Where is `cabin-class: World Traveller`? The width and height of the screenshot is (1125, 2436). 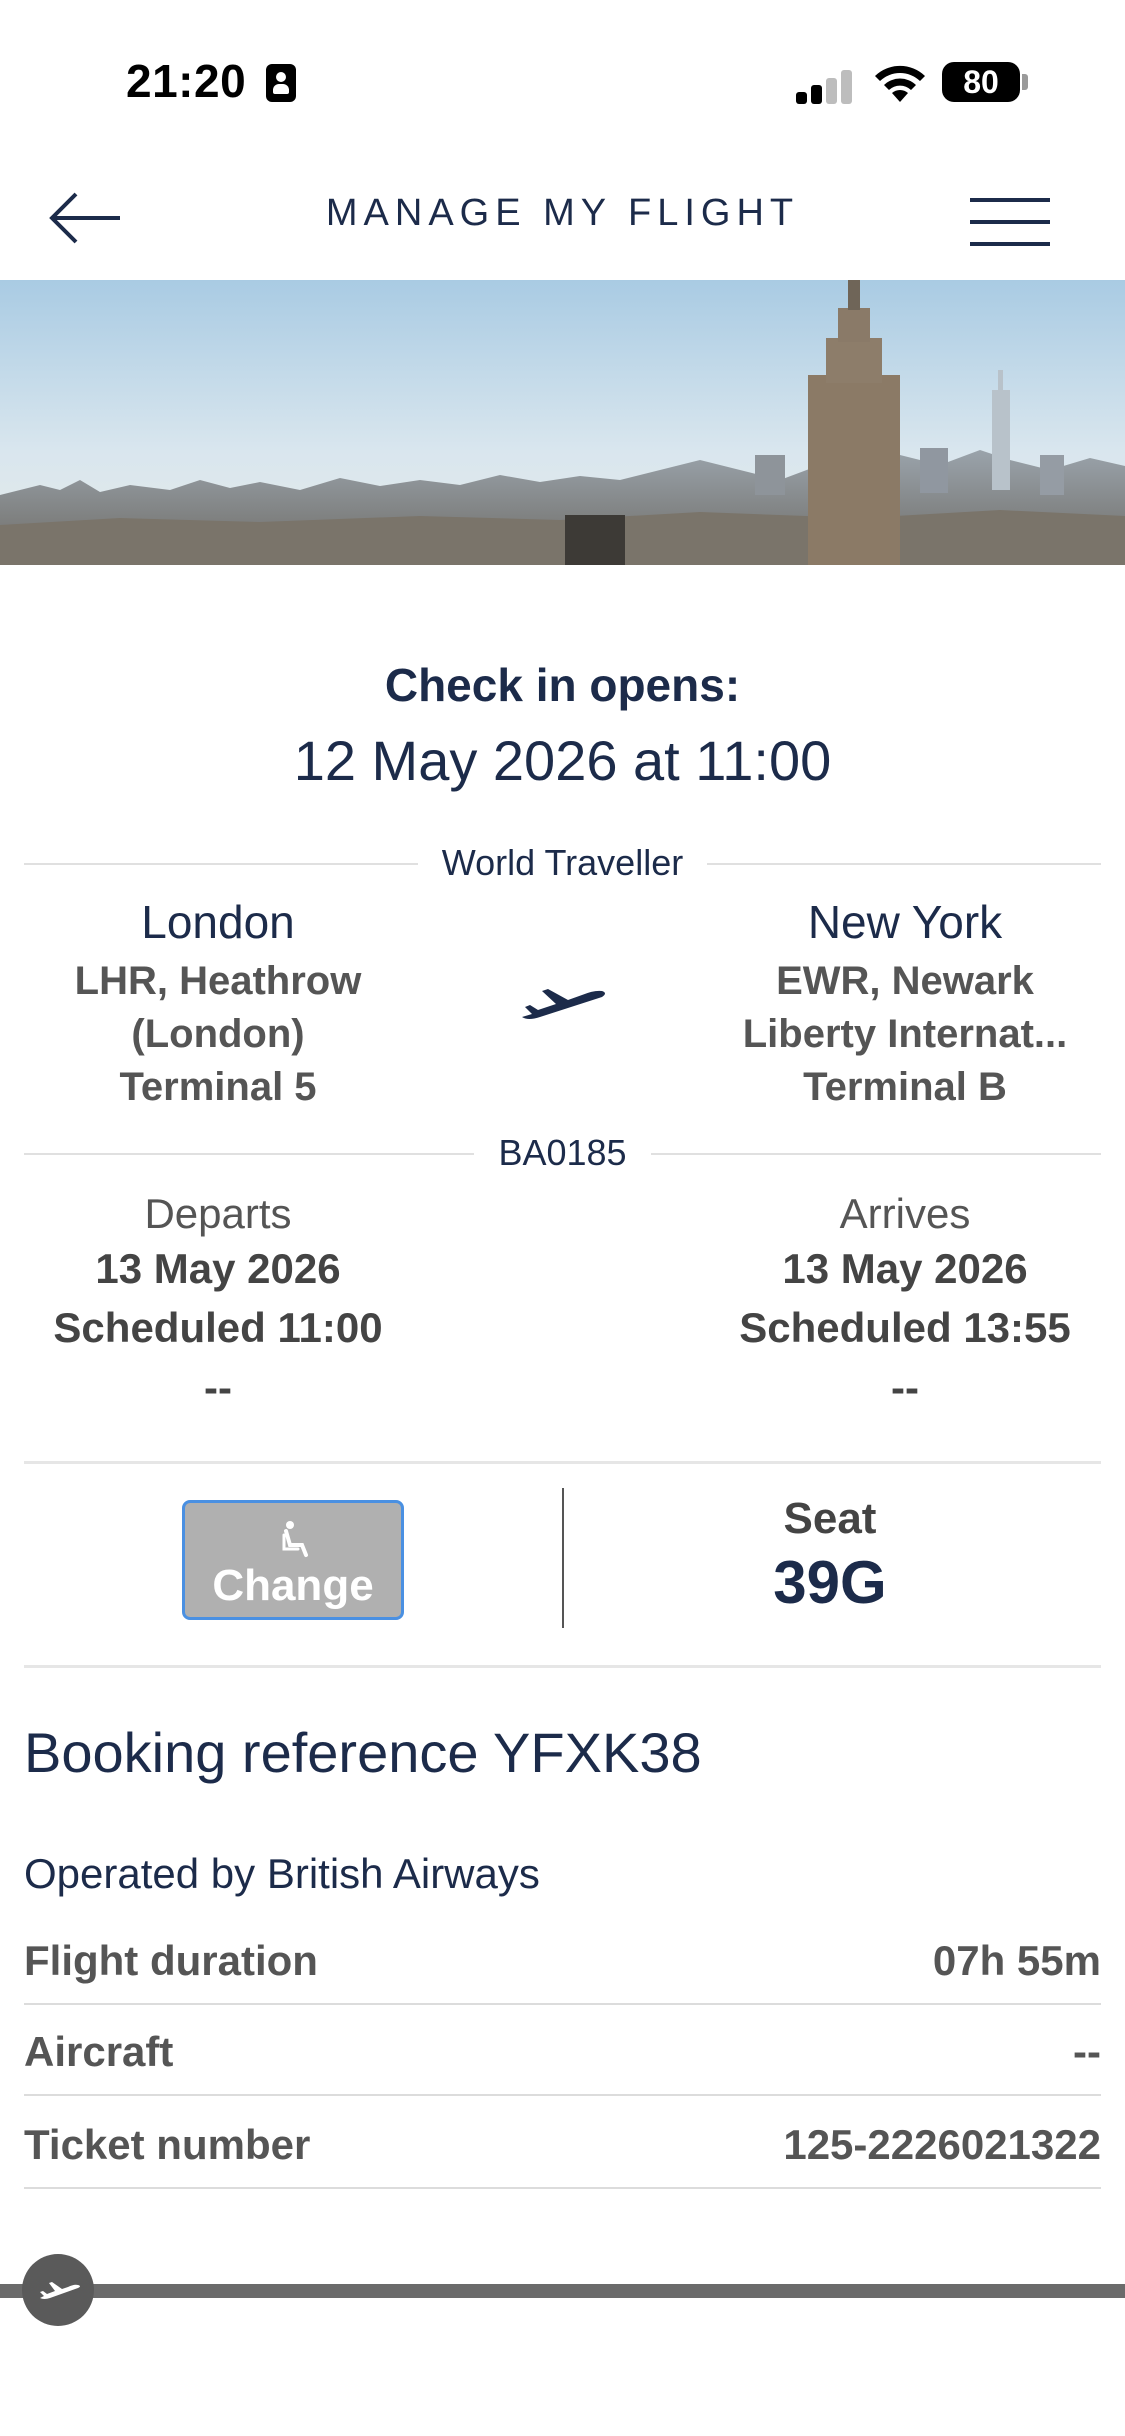 cabin-class: World Traveller is located at coordinates (562, 863).